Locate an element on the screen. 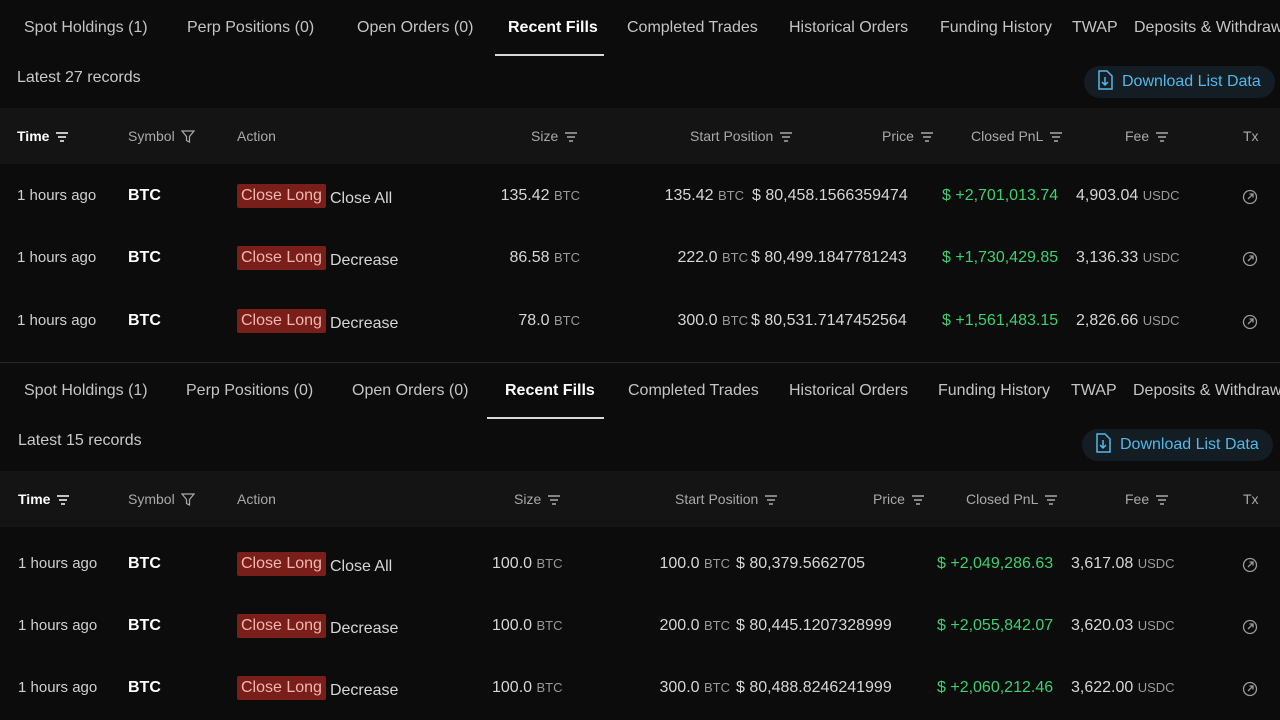 This screenshot has width=1280, height=720. records-count: Latest 27 records is located at coordinates (79, 77).